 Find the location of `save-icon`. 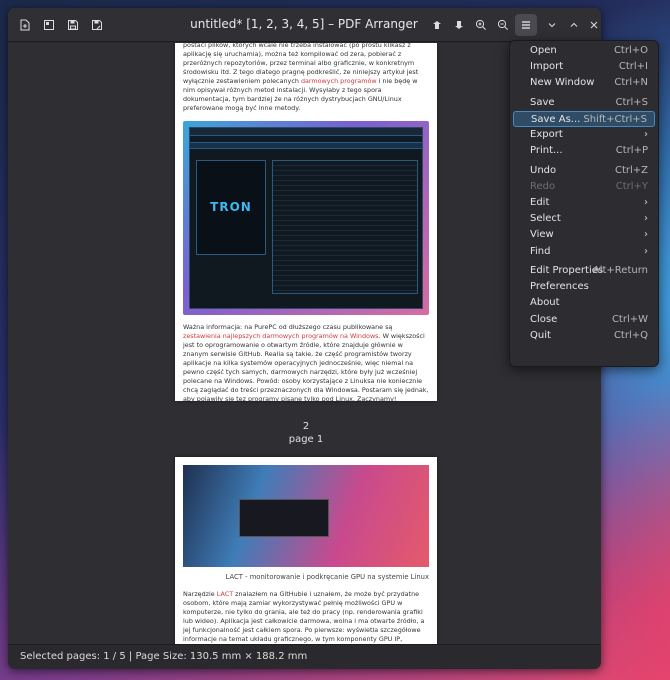

save-icon is located at coordinates (73, 25).